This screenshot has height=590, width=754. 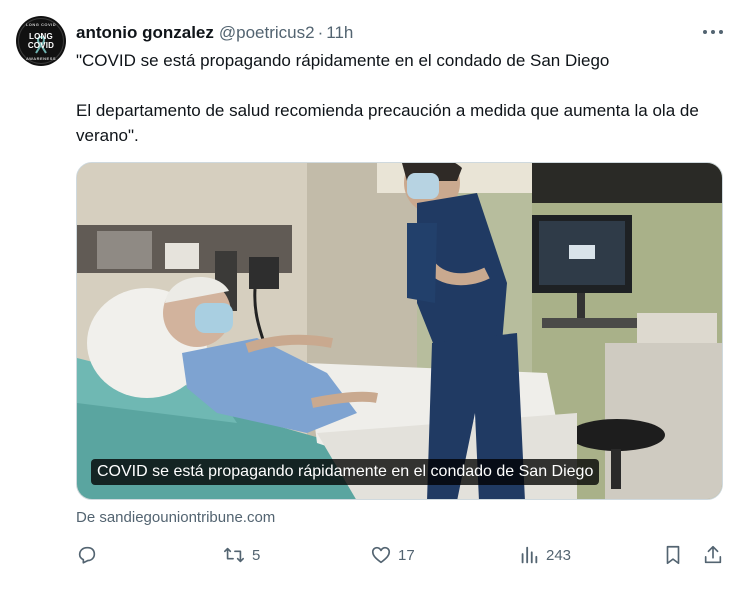 What do you see at coordinates (175, 517) in the screenshot?
I see `link-source: De sandiegouniontribune.com` at bounding box center [175, 517].